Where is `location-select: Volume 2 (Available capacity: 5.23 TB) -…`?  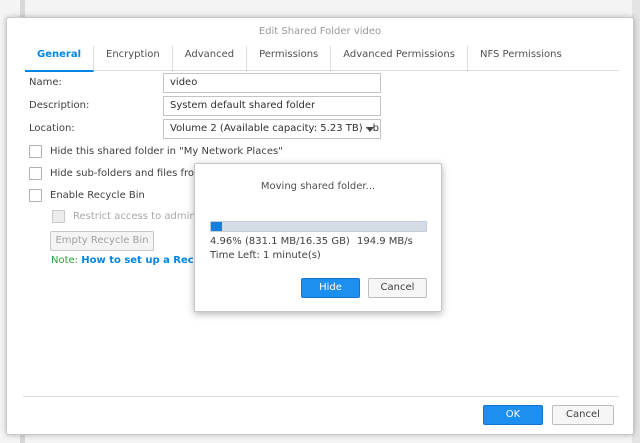 location-select: Volume 2 (Available capacity: 5.23 TB) -… is located at coordinates (272, 129).